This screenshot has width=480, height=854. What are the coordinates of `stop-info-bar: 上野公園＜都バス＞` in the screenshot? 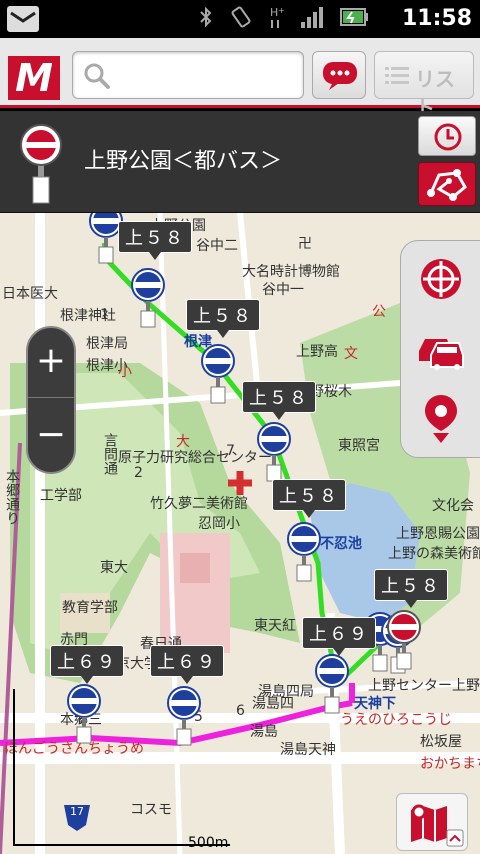 It's located at (240, 162).